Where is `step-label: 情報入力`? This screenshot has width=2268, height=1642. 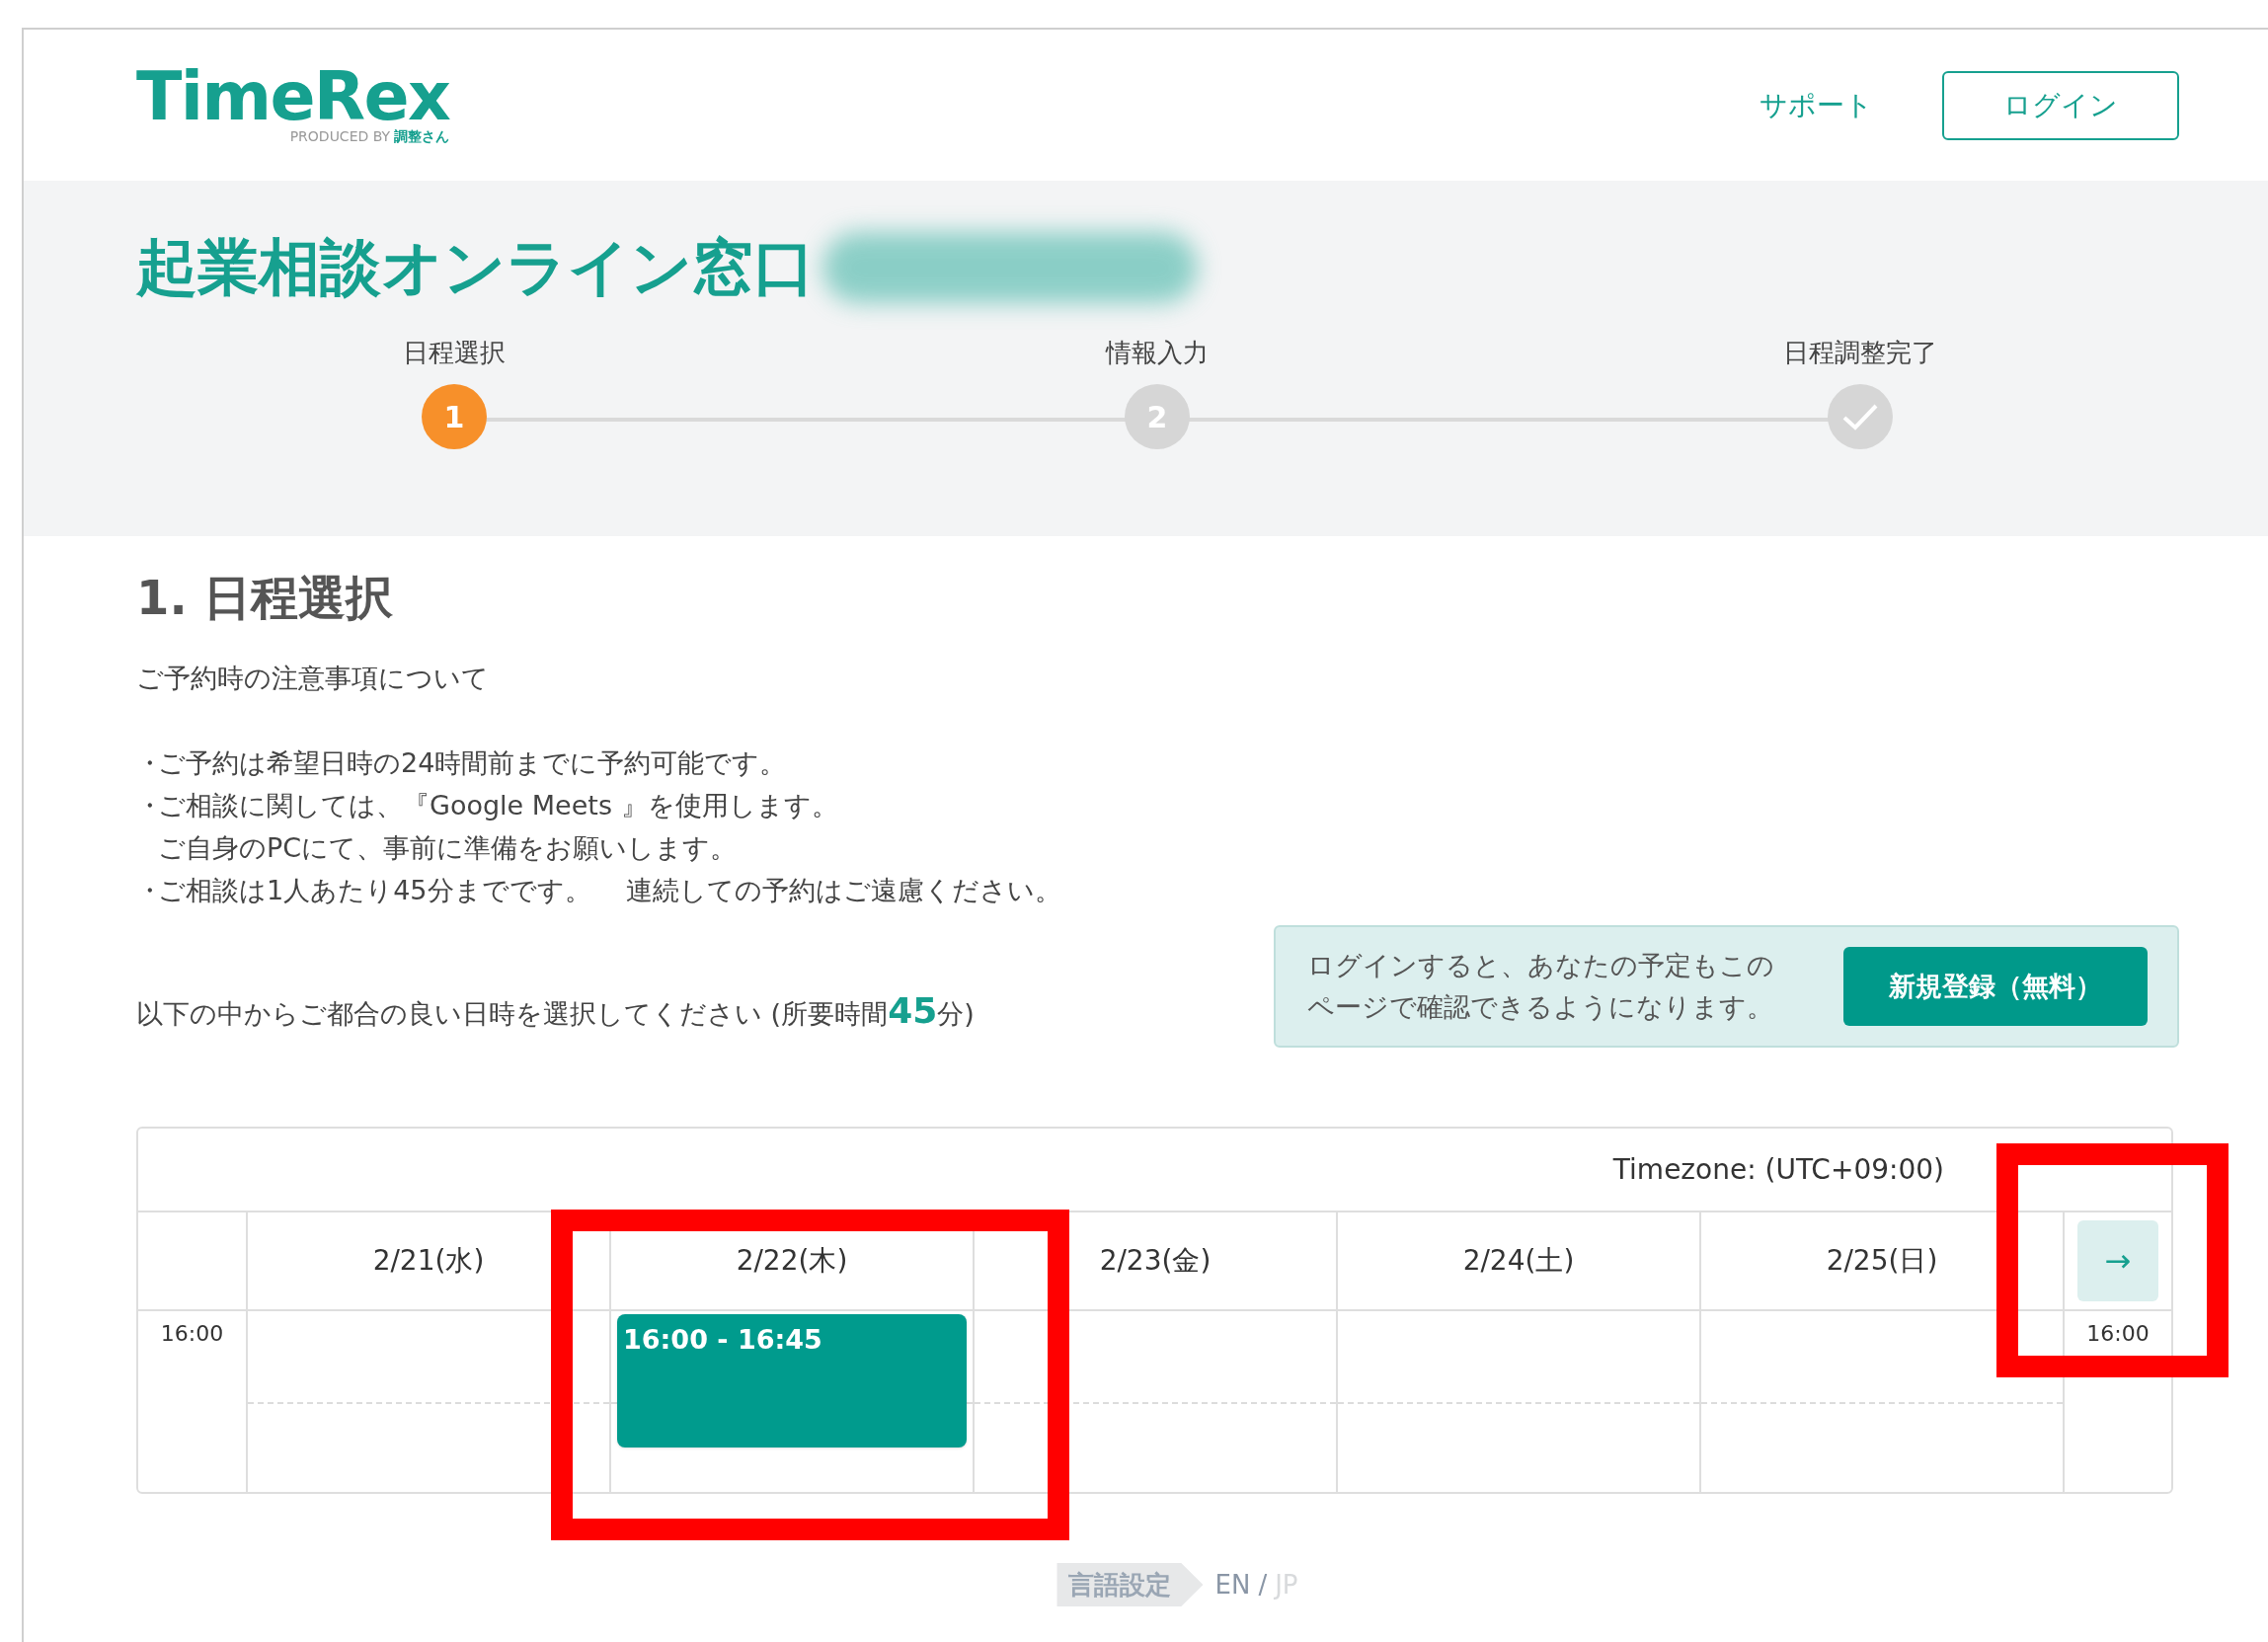
step-label: 情報入力 is located at coordinates (1157, 353).